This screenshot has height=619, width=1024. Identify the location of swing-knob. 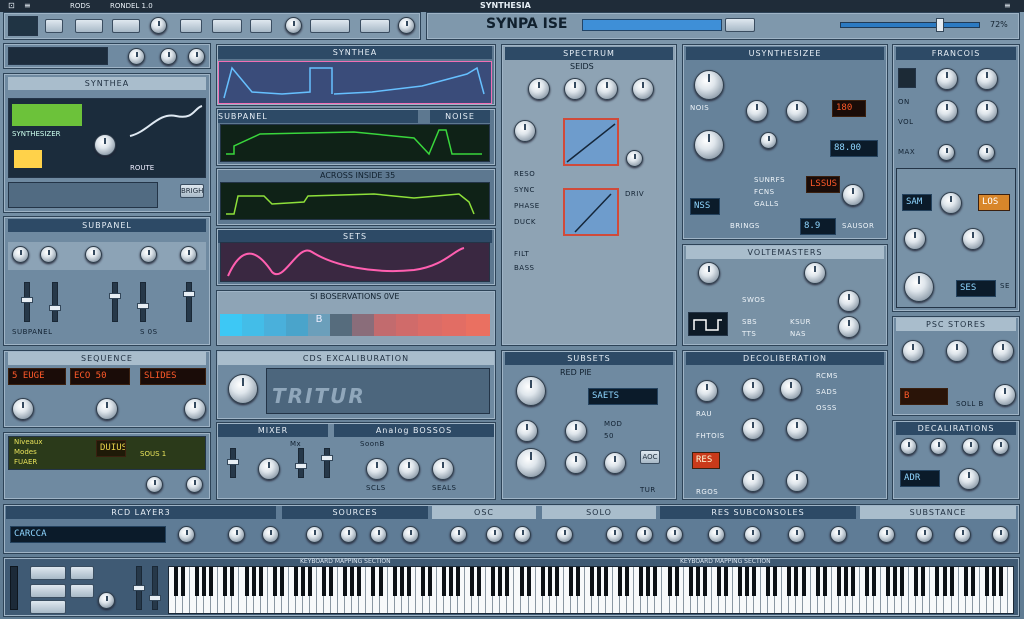
(293, 25).